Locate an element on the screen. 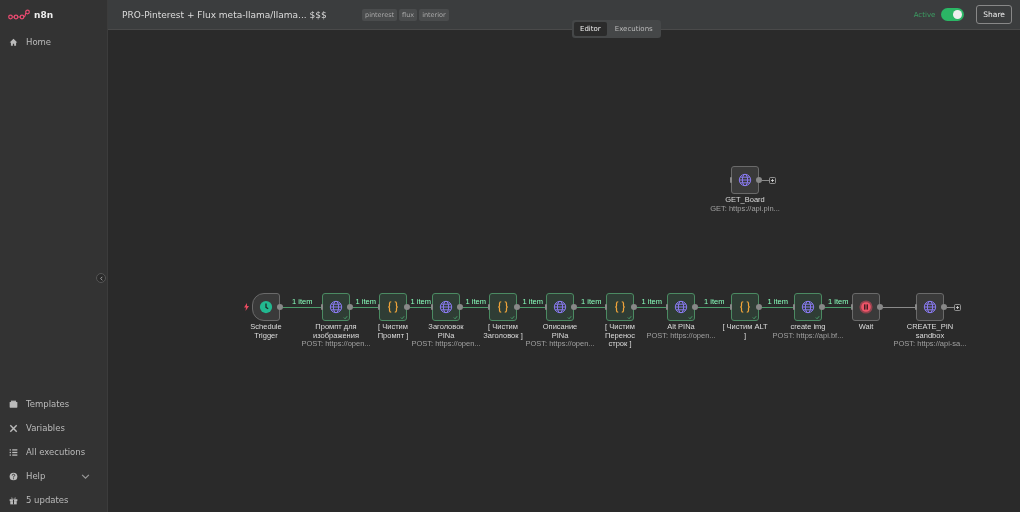  question-icon is located at coordinates (13, 476).